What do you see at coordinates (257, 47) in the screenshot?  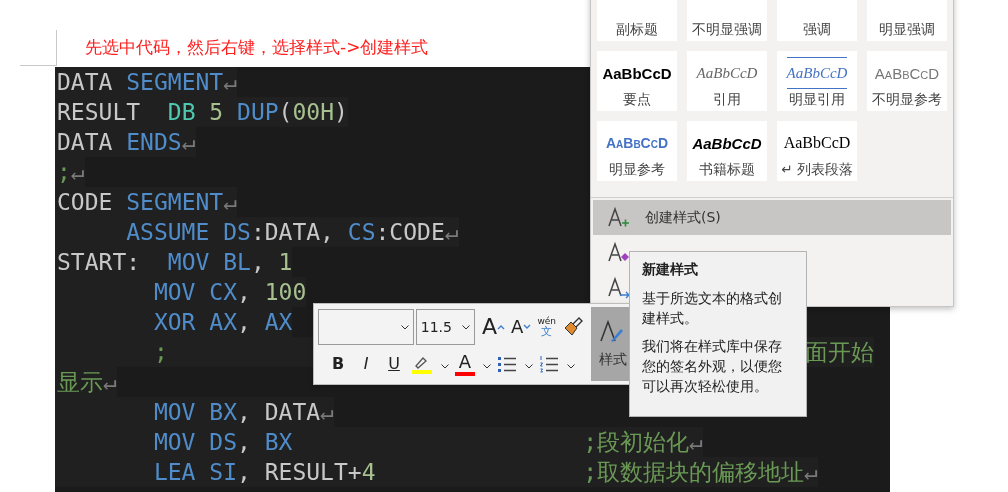 I see `instruction-text: 先选中代码，然后右键，选择样式->创建样式` at bounding box center [257, 47].